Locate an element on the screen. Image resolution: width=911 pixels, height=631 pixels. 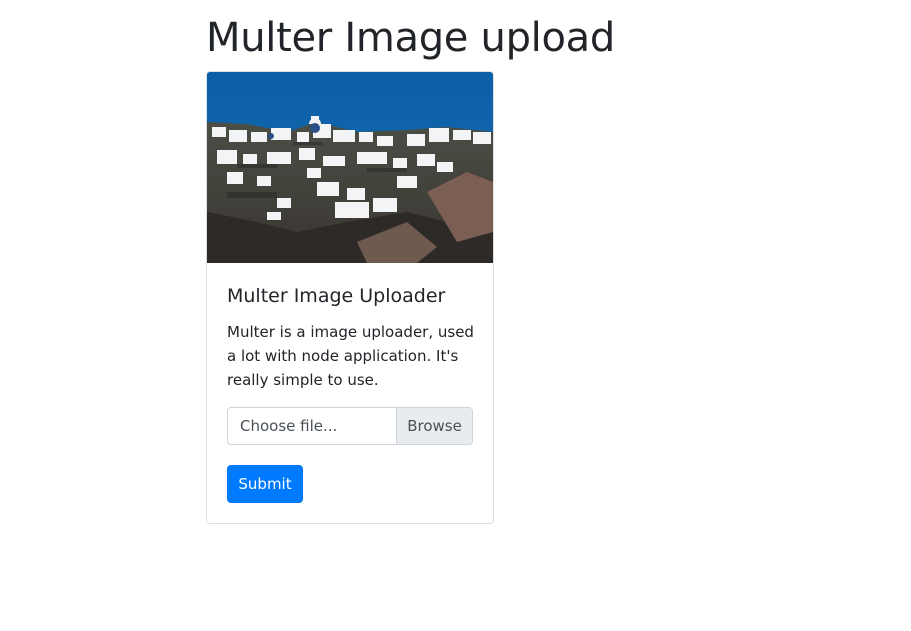
card-image is located at coordinates (350, 167).